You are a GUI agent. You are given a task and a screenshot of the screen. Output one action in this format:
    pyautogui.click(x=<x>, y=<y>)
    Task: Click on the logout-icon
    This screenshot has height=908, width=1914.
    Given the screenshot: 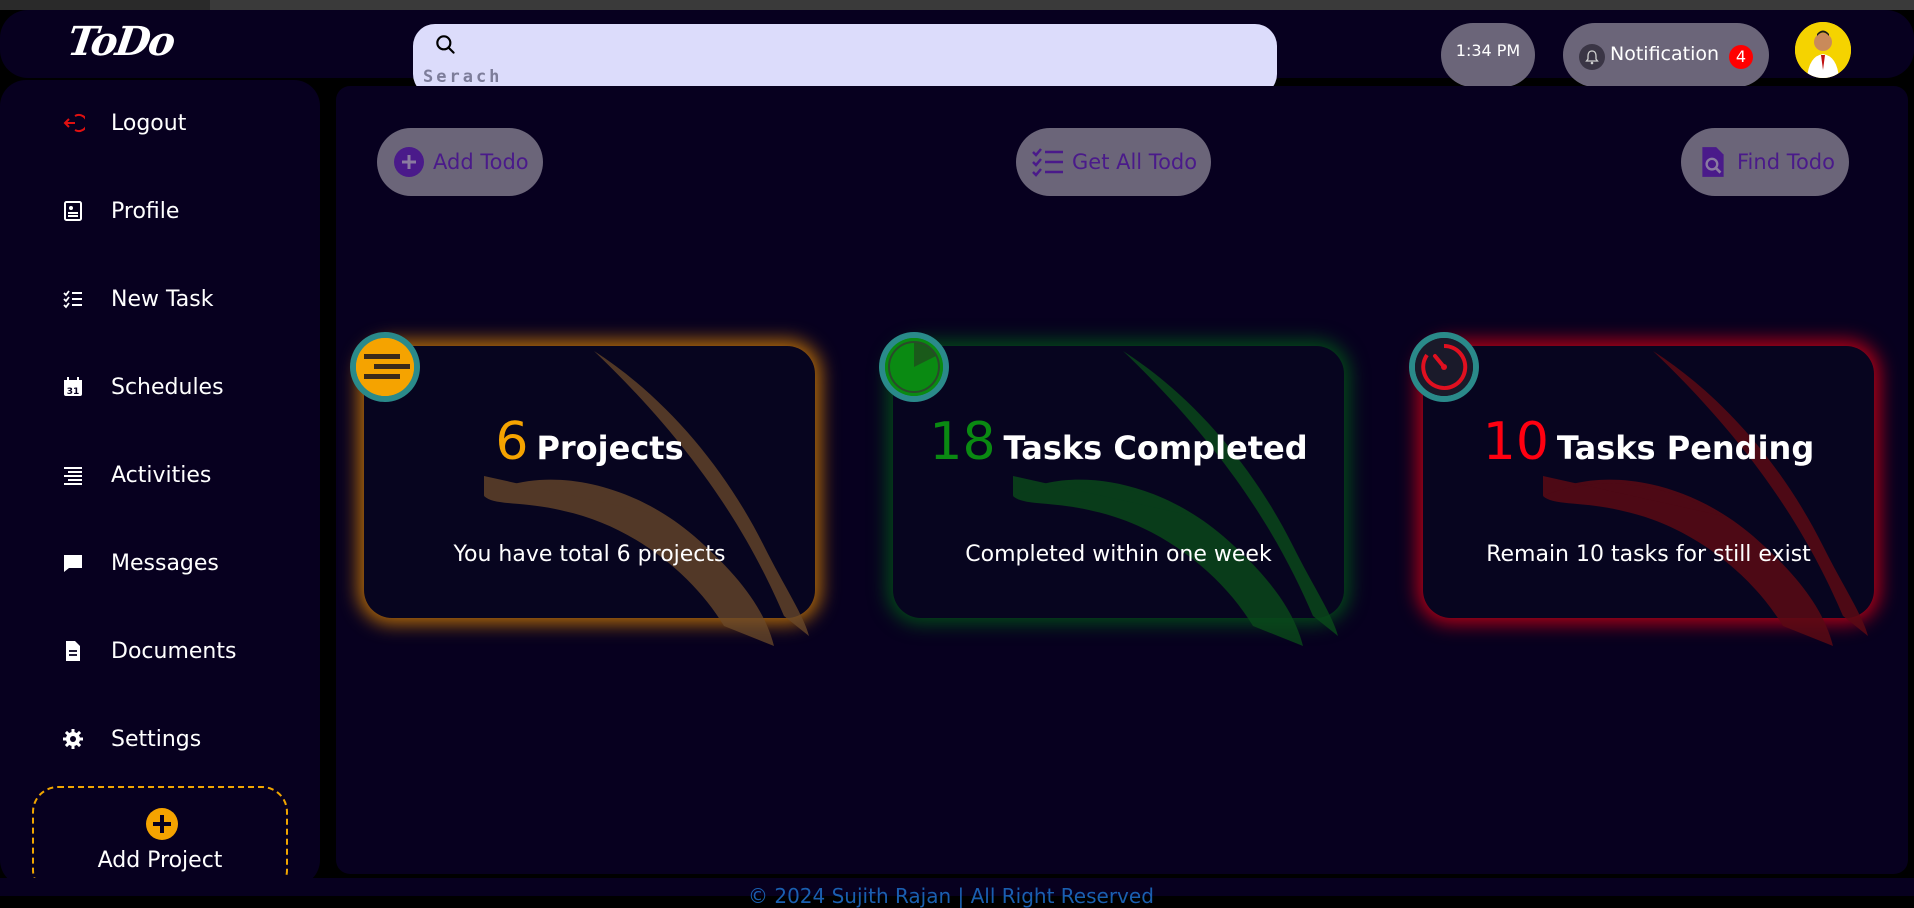 What is the action you would take?
    pyautogui.click(x=73, y=123)
    